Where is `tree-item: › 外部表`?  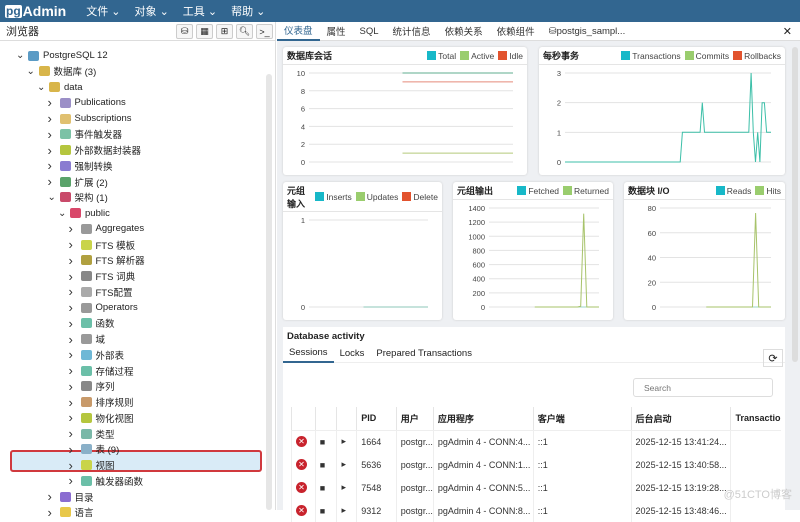
tree-item: › 外部表 is located at coordinates (132, 354).